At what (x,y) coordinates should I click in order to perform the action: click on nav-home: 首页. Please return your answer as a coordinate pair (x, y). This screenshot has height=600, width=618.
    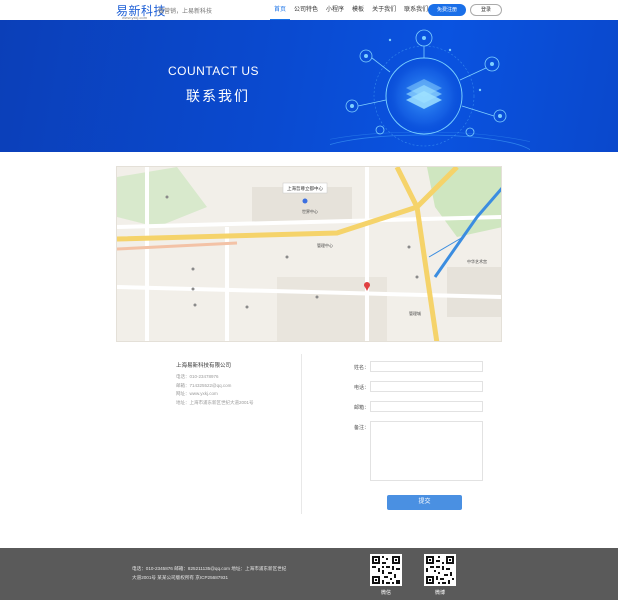
    Looking at the image, I should click on (280, 10).